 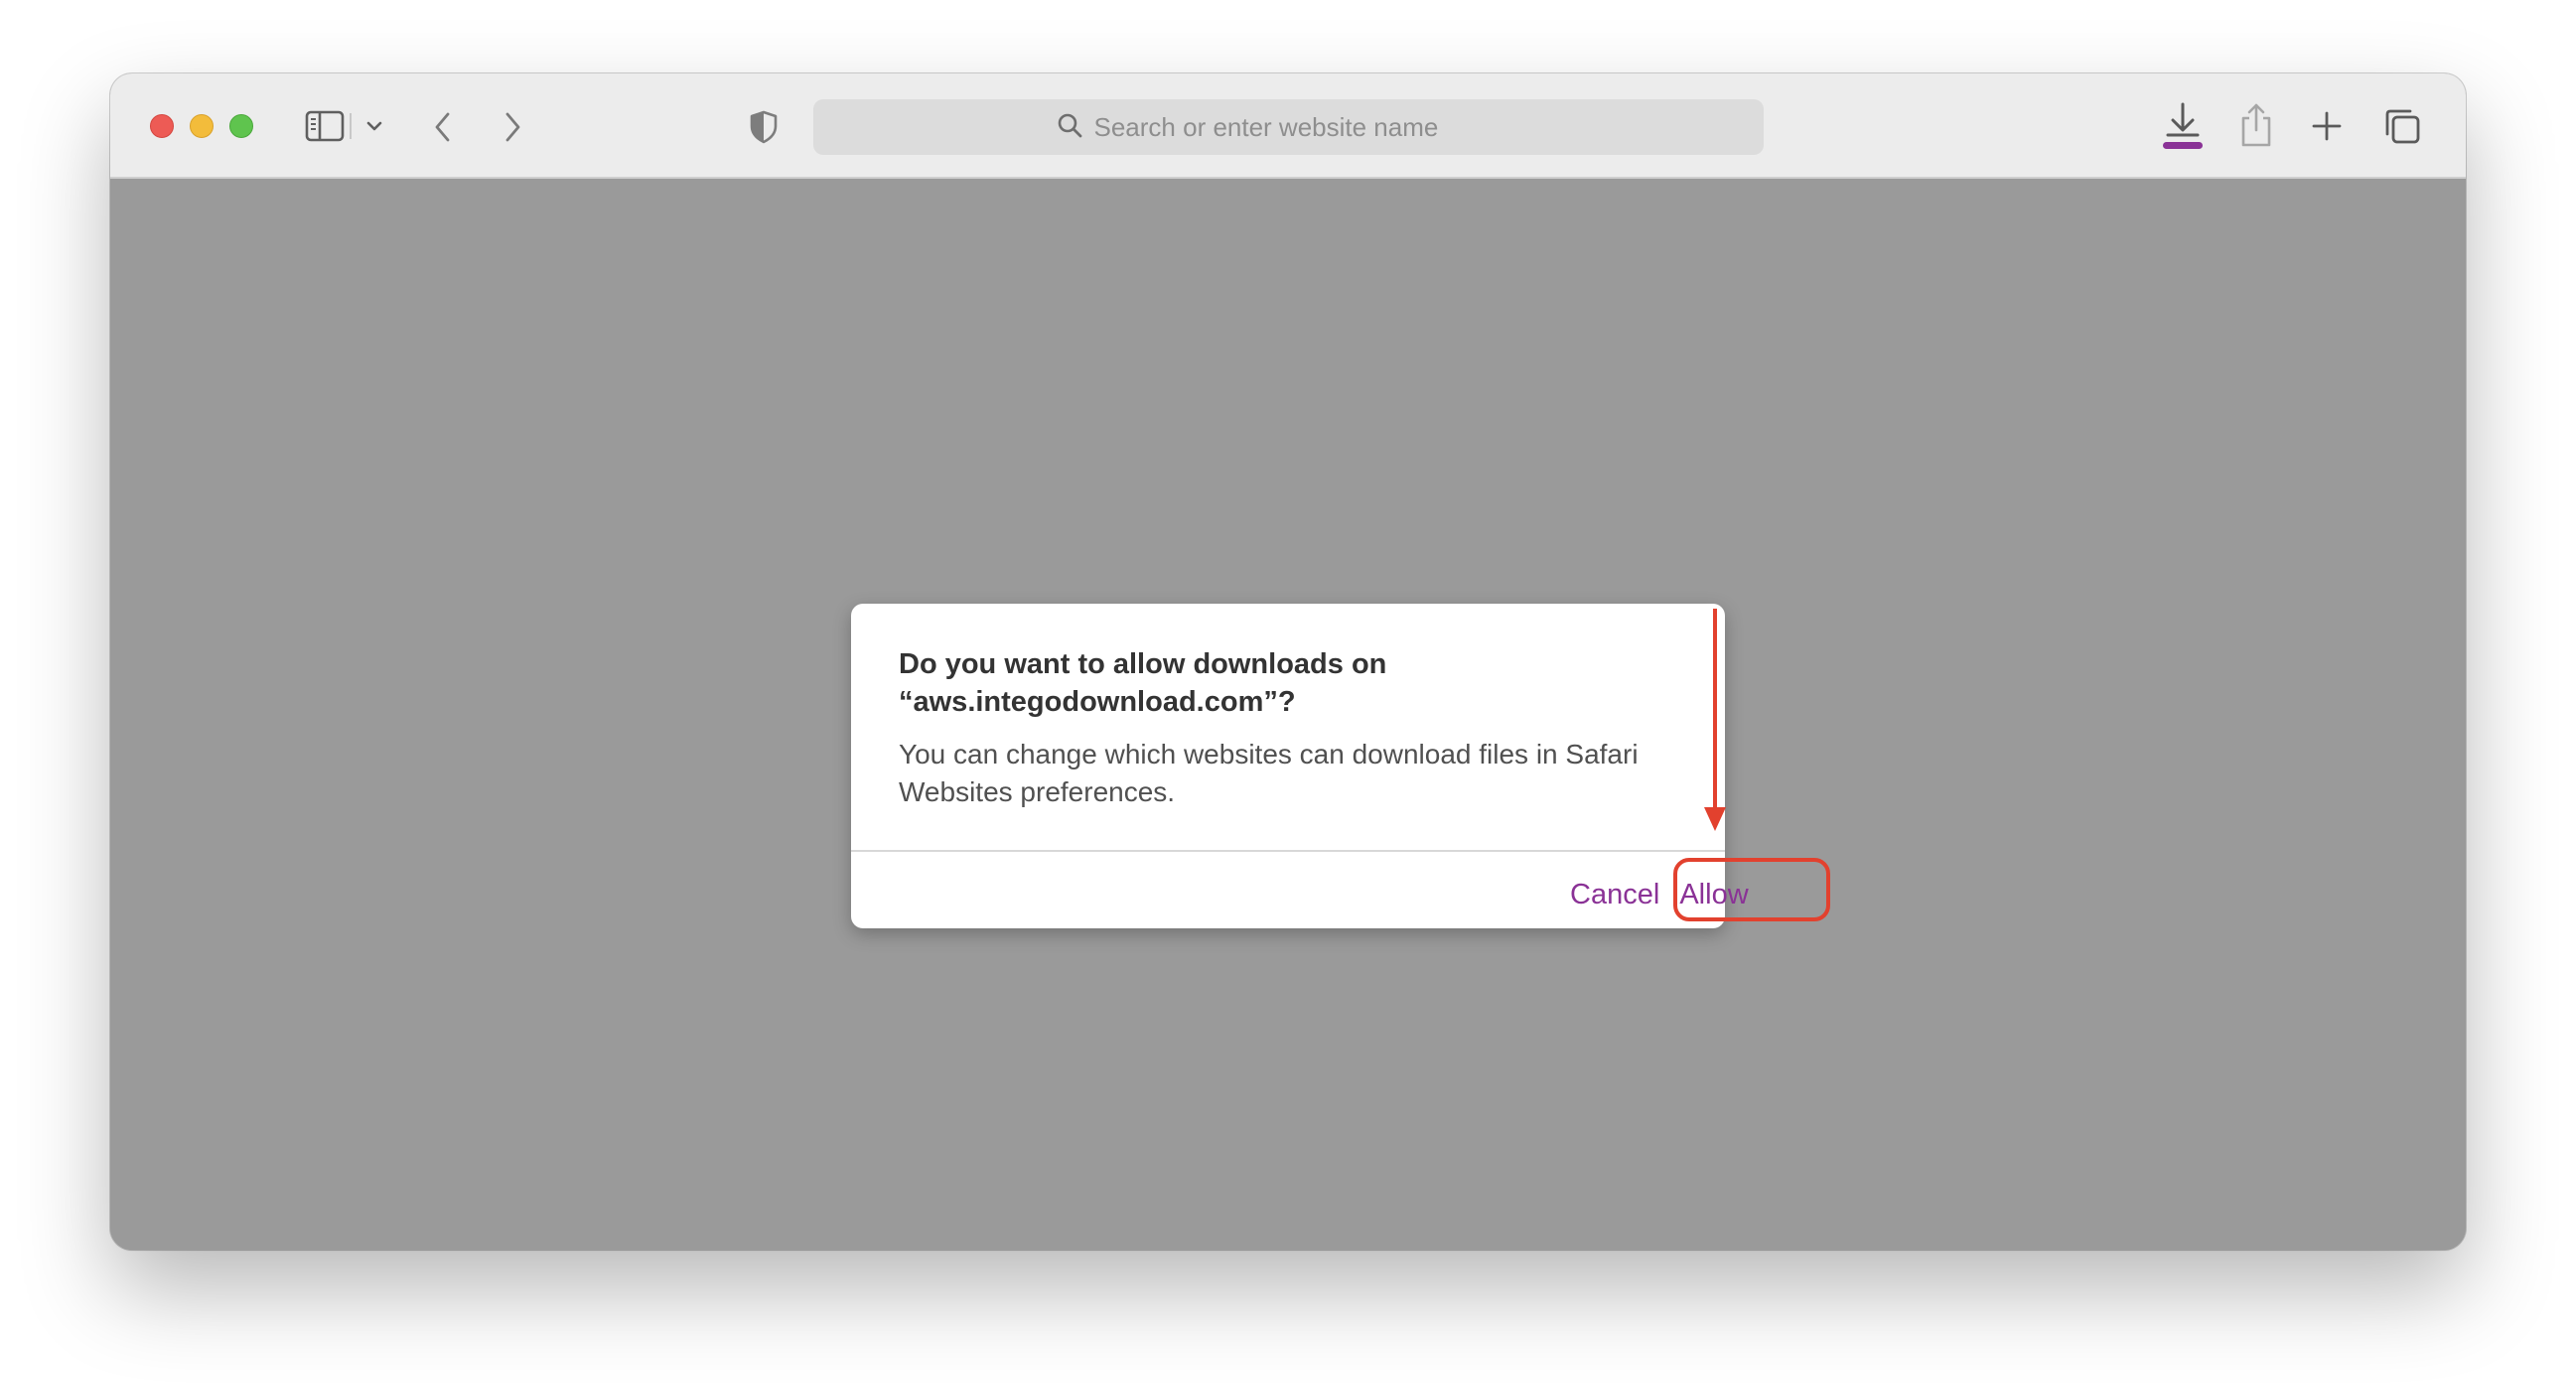 What do you see at coordinates (764, 127) in the screenshot?
I see `privacy-shield-icon` at bounding box center [764, 127].